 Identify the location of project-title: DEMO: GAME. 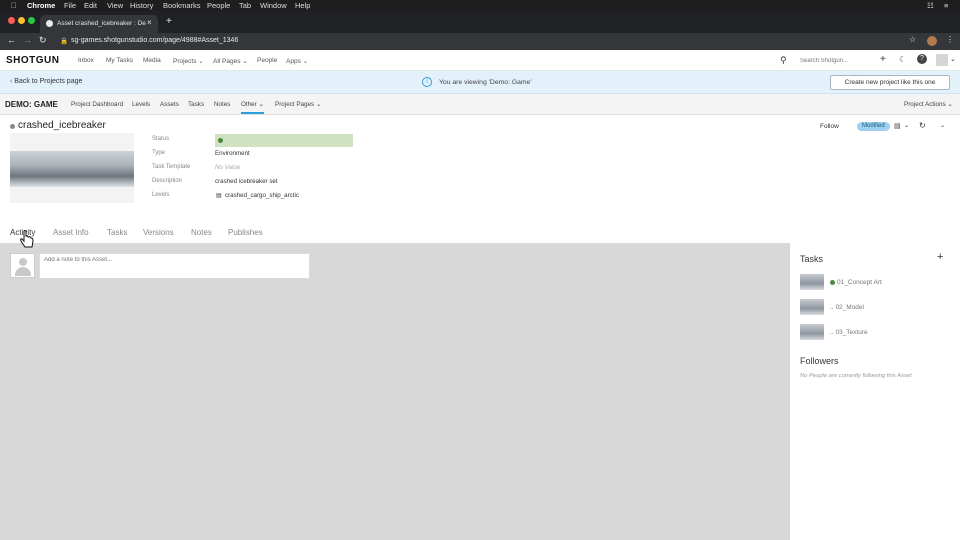
(31, 104).